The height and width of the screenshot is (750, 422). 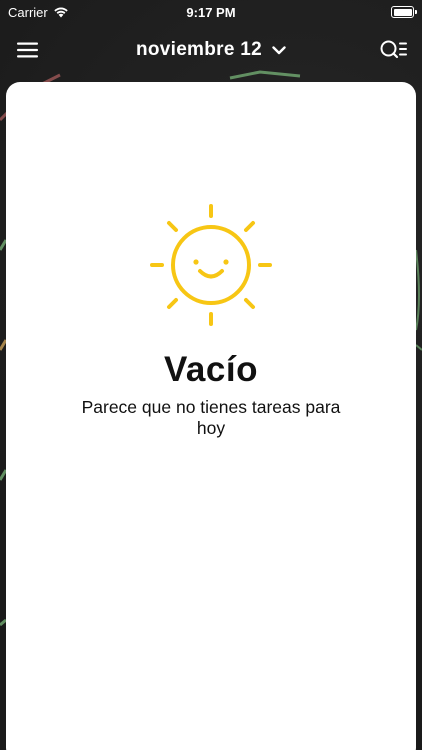 What do you see at coordinates (279, 49) in the screenshot?
I see `chevron-down-icon` at bounding box center [279, 49].